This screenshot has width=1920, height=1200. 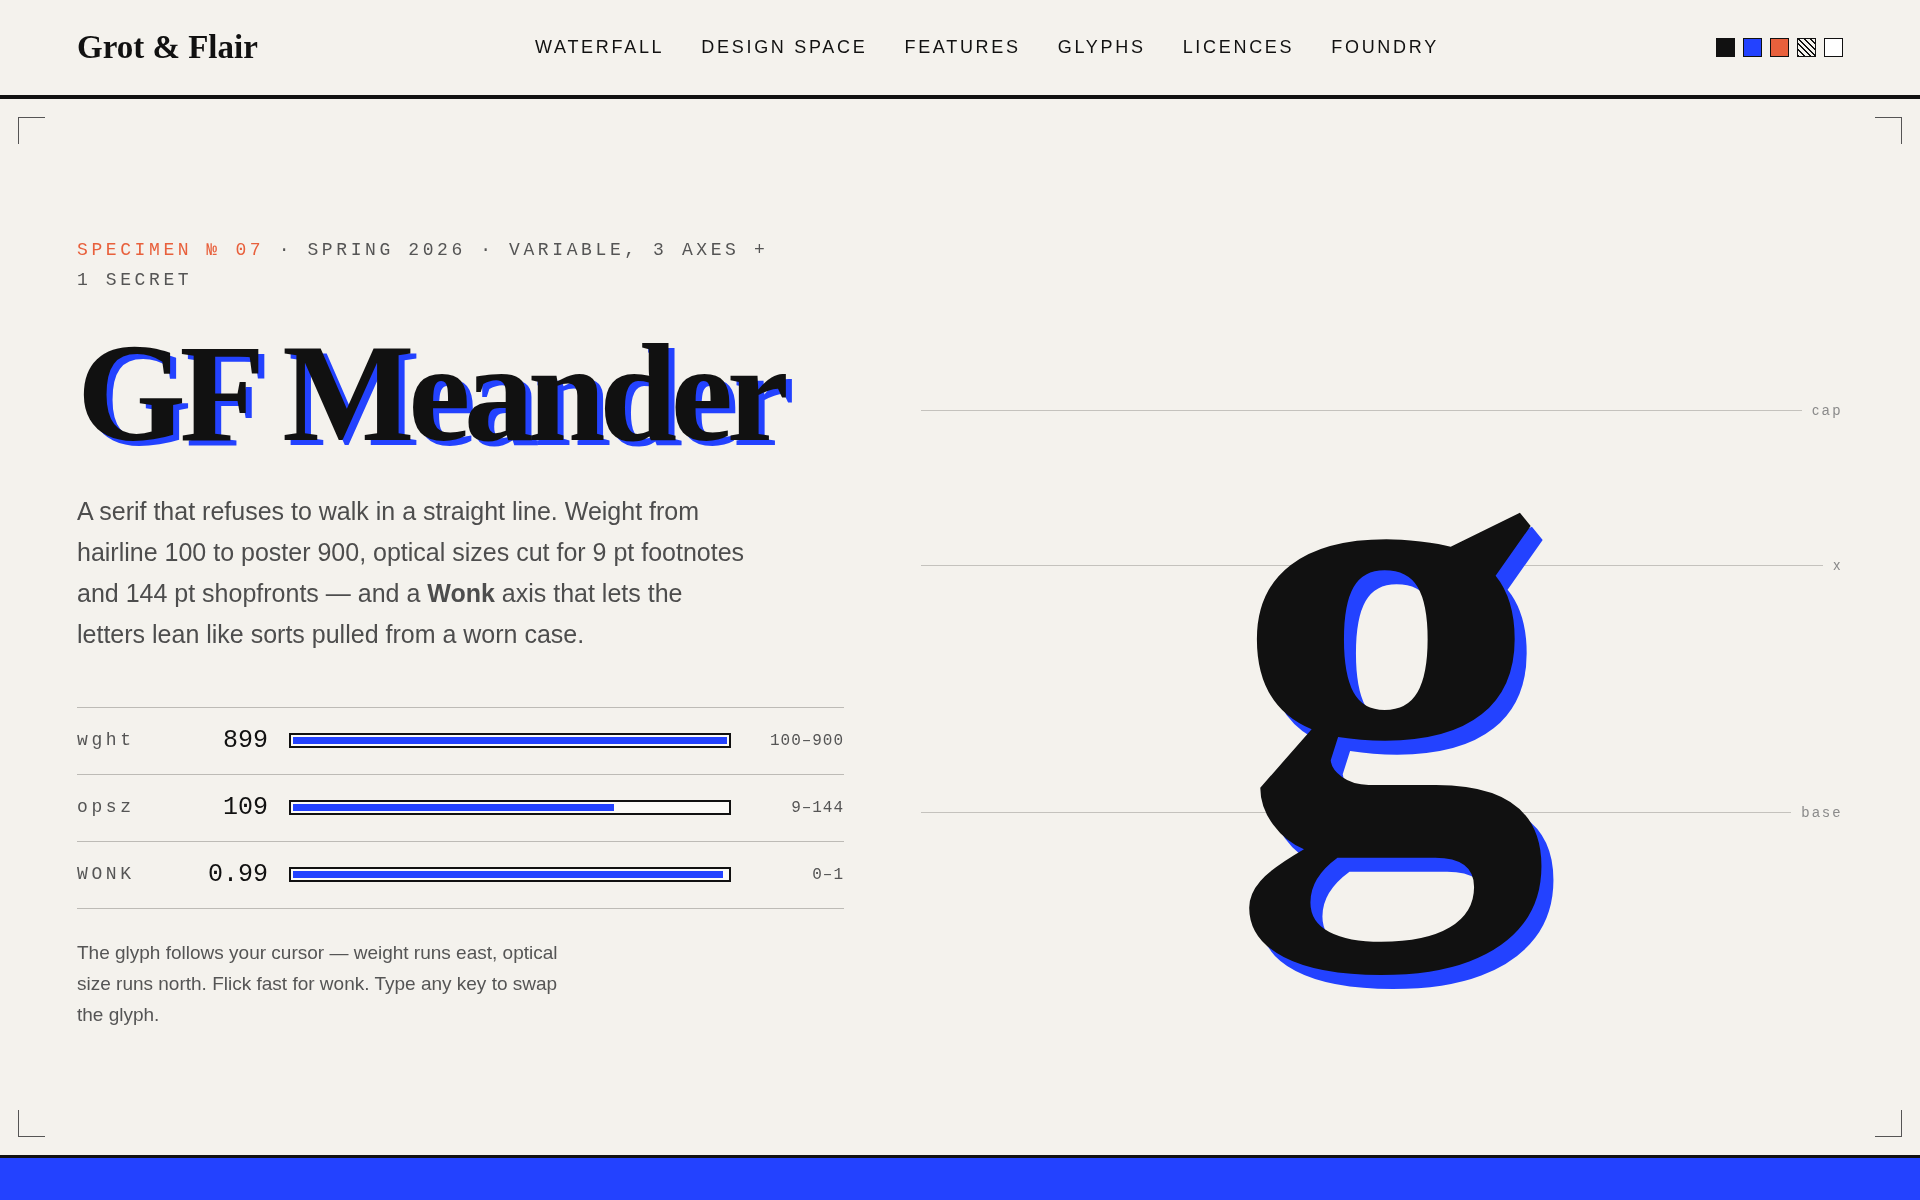 I want to click on axis-value: 899, so click(x=245, y=740).